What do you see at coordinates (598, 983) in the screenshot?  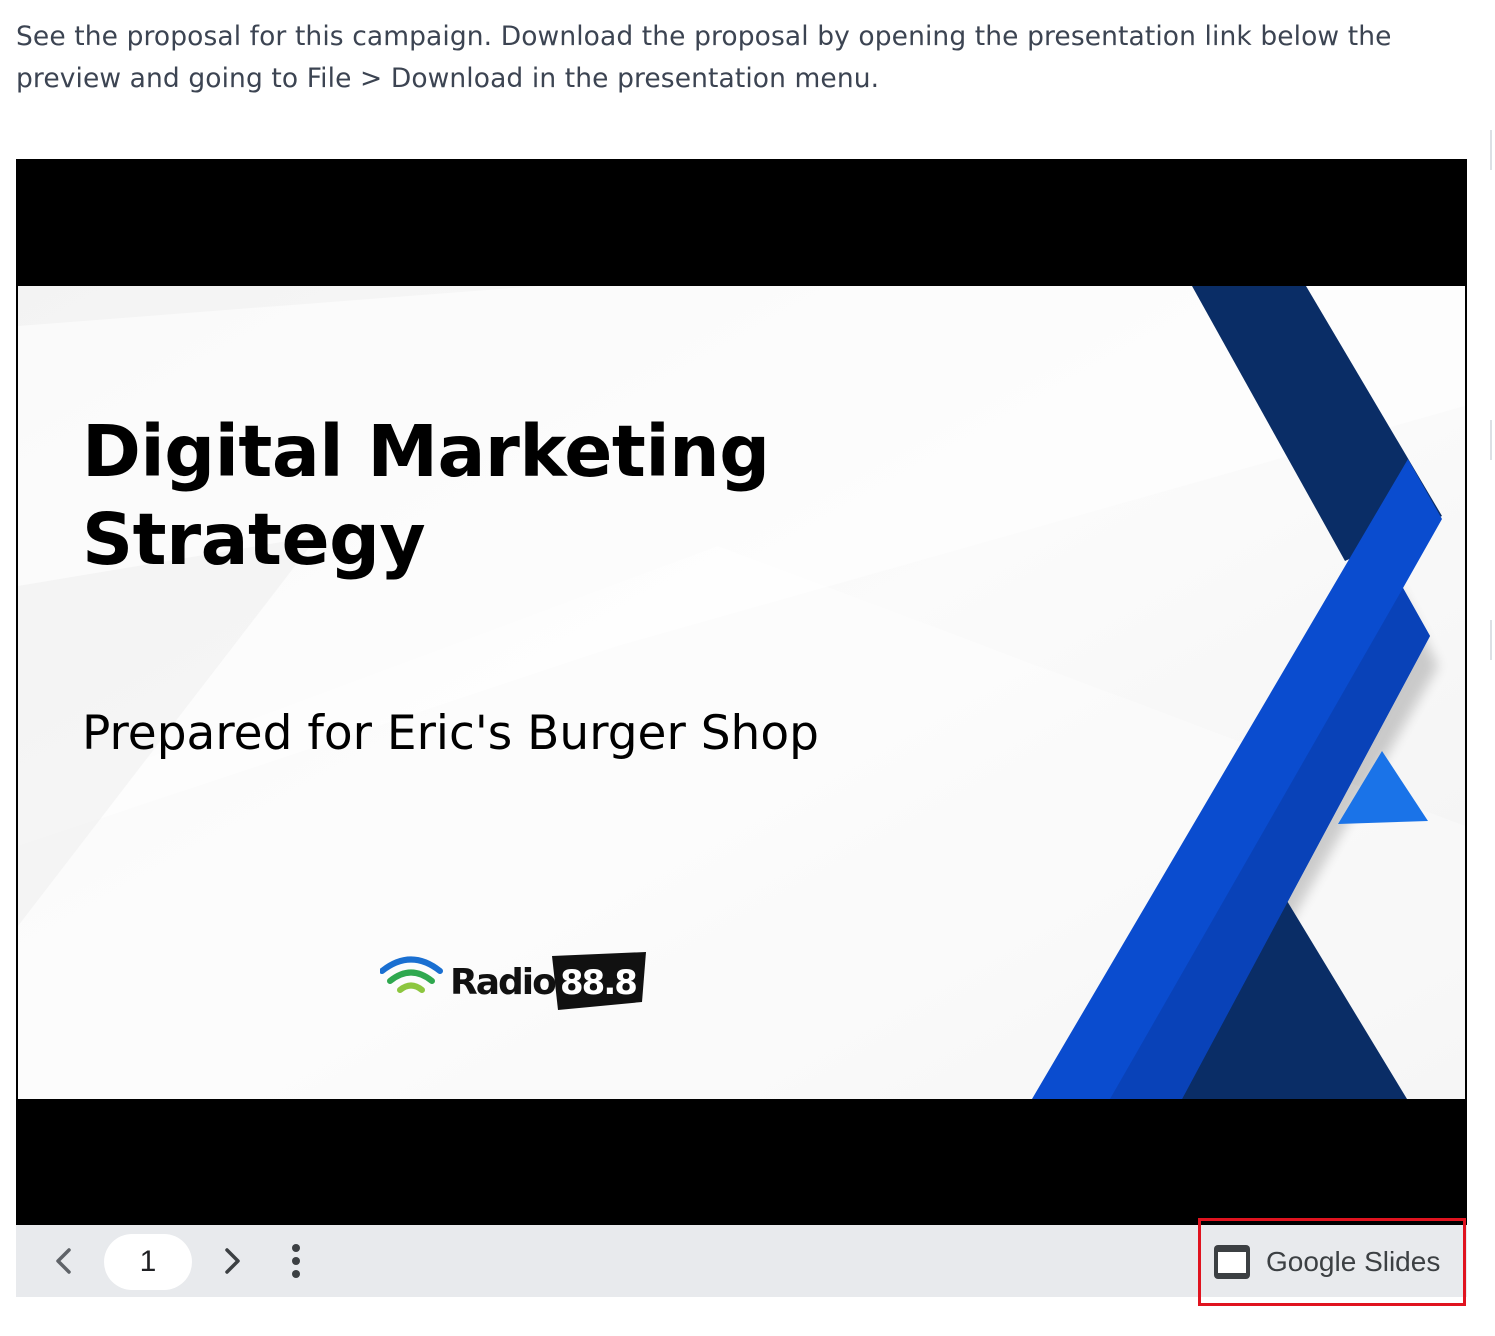 I see `logo-number: 88.8` at bounding box center [598, 983].